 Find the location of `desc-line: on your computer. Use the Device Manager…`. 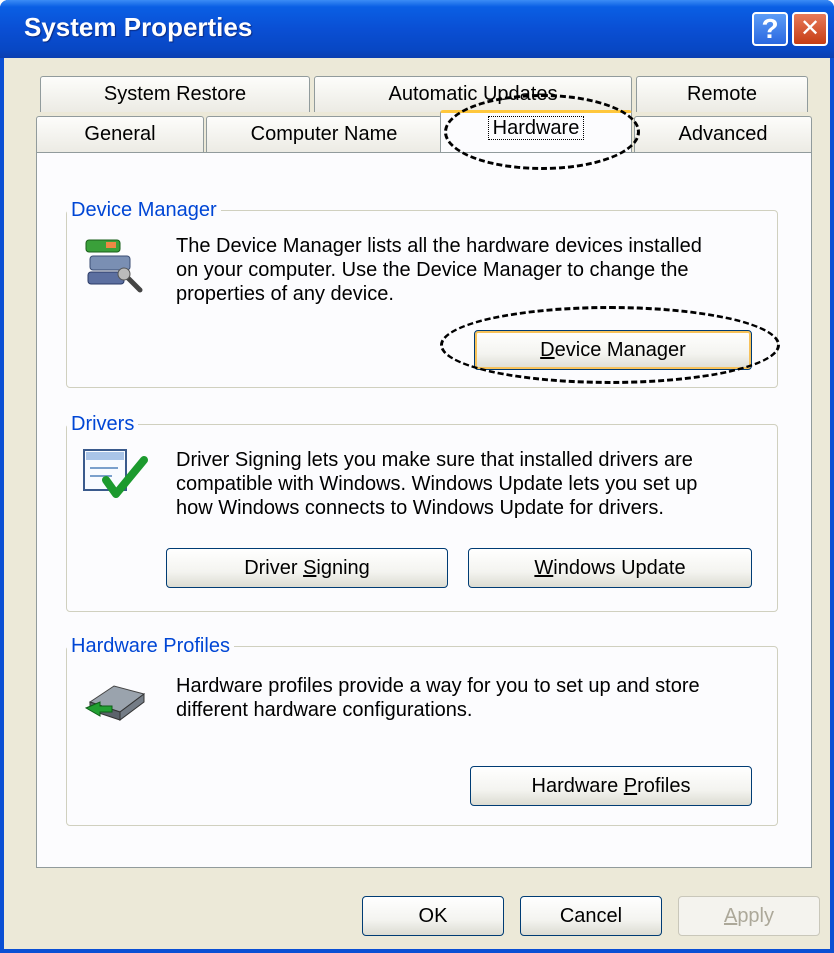

desc-line: on your computer. Use the Device Manager… is located at coordinates (432, 270).